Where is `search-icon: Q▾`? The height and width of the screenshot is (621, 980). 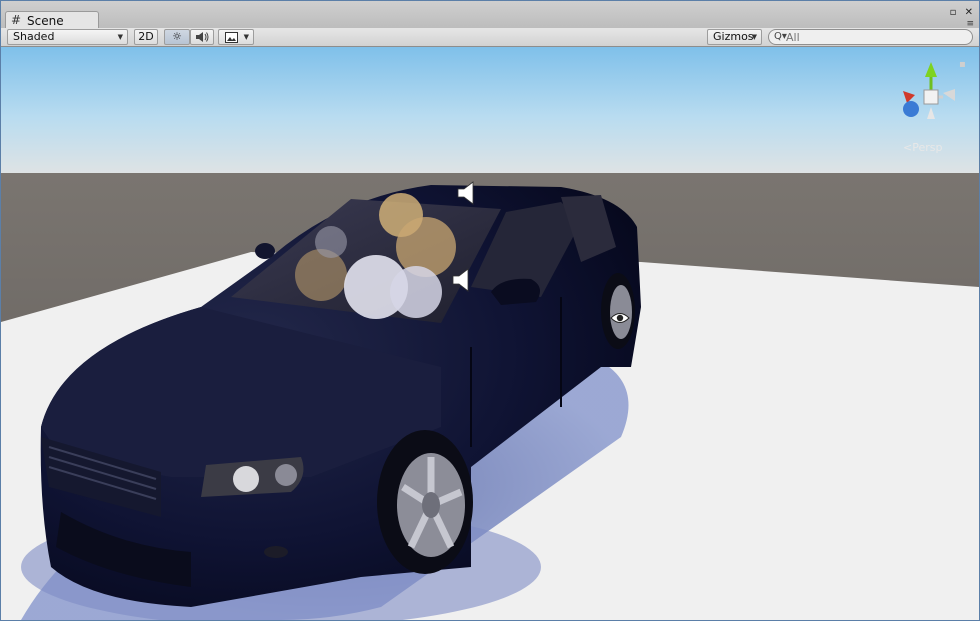
search-icon: Q▾ is located at coordinates (780, 36).